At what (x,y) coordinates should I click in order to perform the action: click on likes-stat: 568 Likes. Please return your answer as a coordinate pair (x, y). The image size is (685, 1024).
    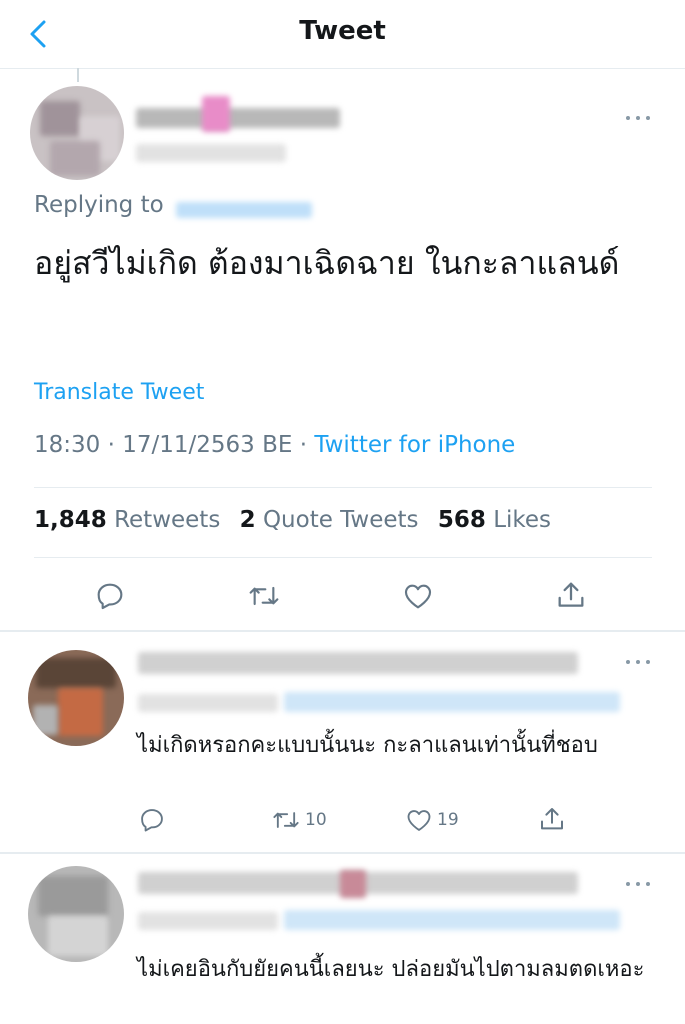
    Looking at the image, I should click on (494, 520).